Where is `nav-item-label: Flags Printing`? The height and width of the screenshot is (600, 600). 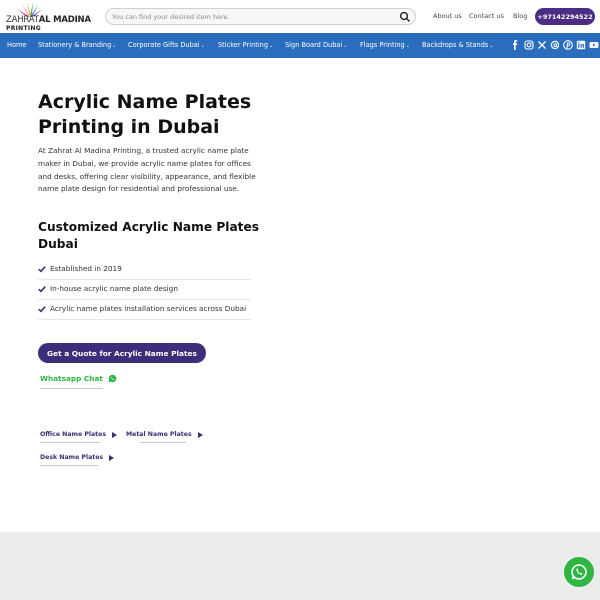 nav-item-label: Flags Printing is located at coordinates (382, 45).